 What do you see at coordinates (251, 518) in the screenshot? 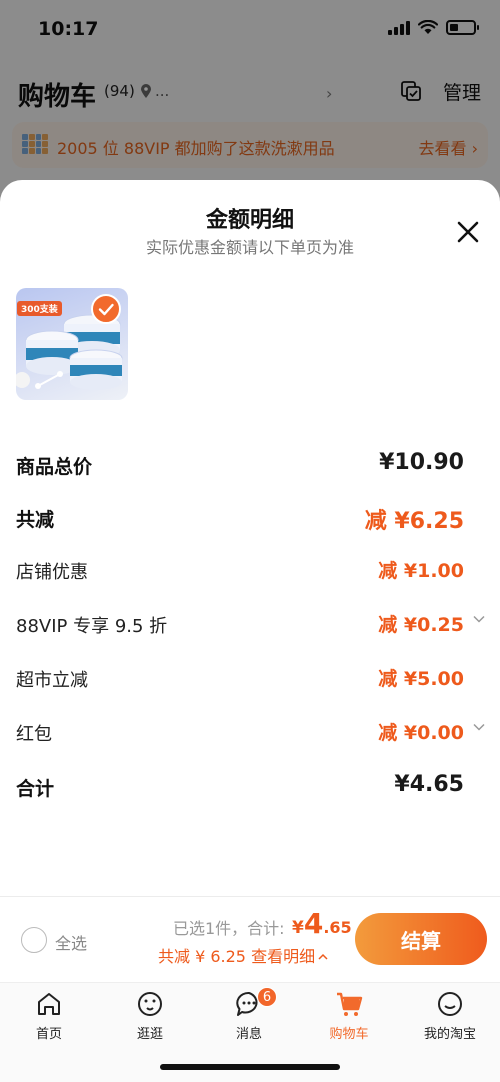
I see `row-total-discount: 共减 减 ¥6.25` at bounding box center [251, 518].